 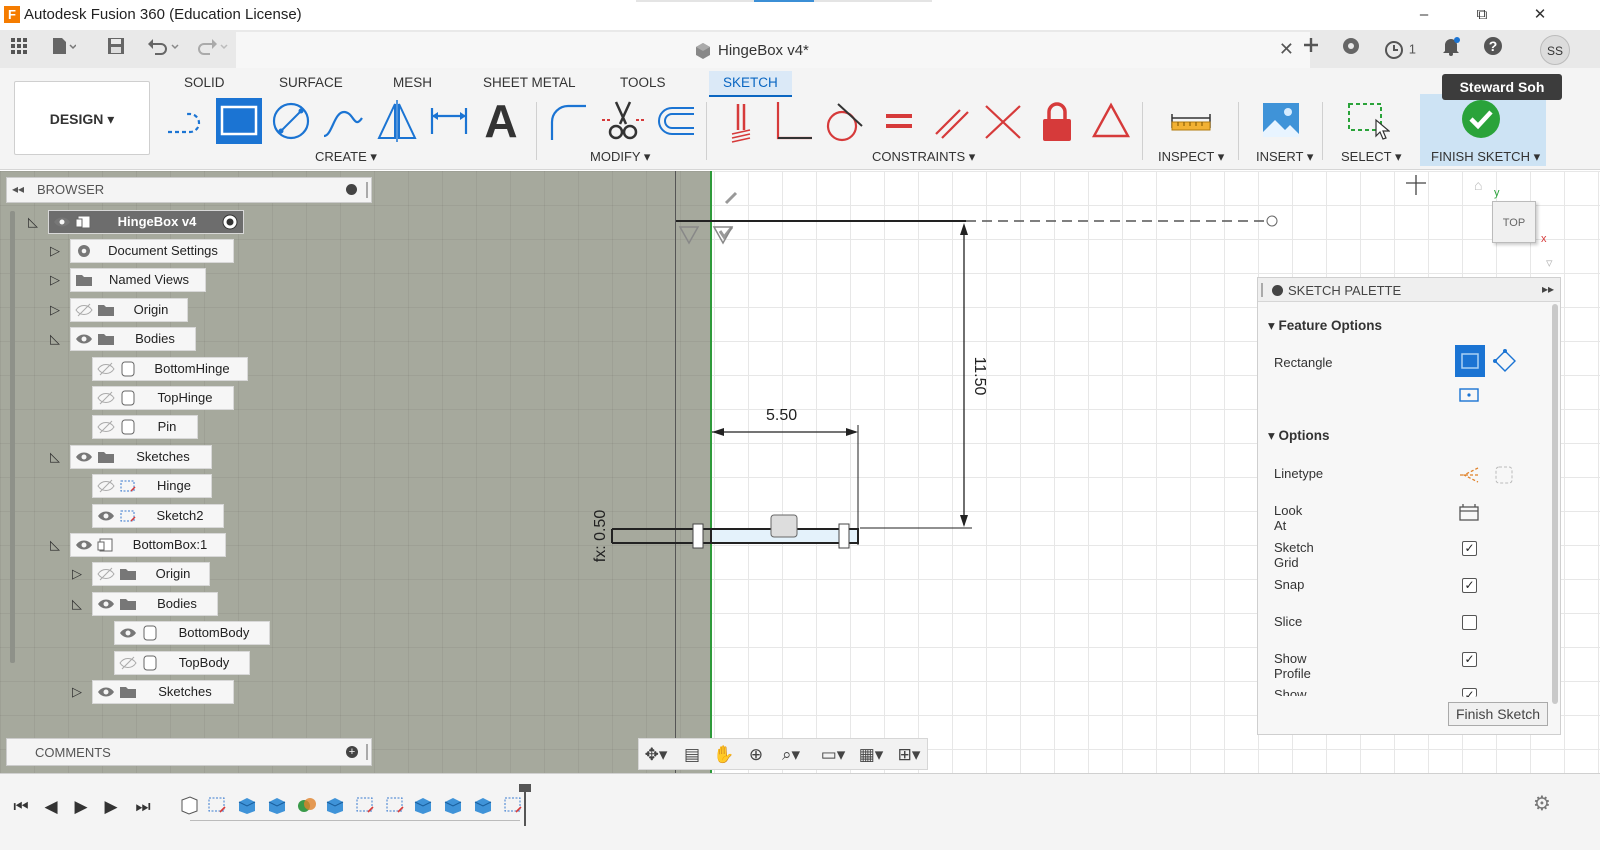 What do you see at coordinates (1451, 49) in the screenshot?
I see `notifications-bell-icon` at bounding box center [1451, 49].